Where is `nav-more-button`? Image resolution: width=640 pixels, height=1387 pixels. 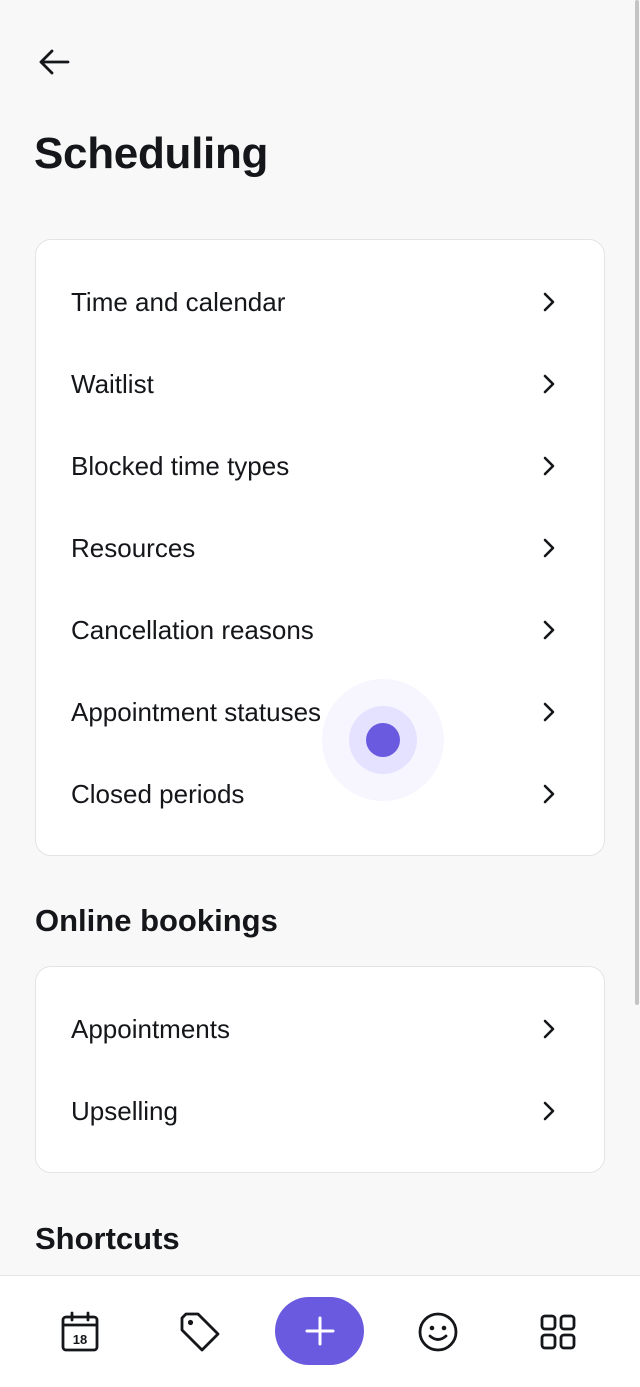 nav-more-button is located at coordinates (558, 1331).